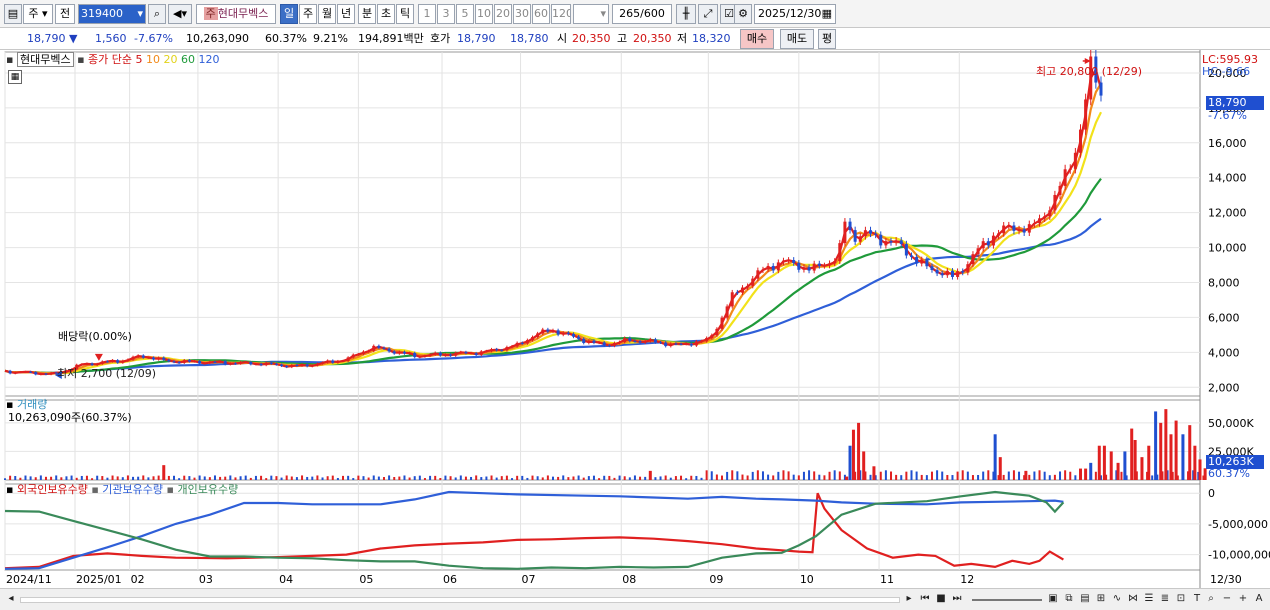 The height and width of the screenshot is (610, 1270). What do you see at coordinates (289, 14) in the screenshot?
I see `period-day-tab: 일` at bounding box center [289, 14].